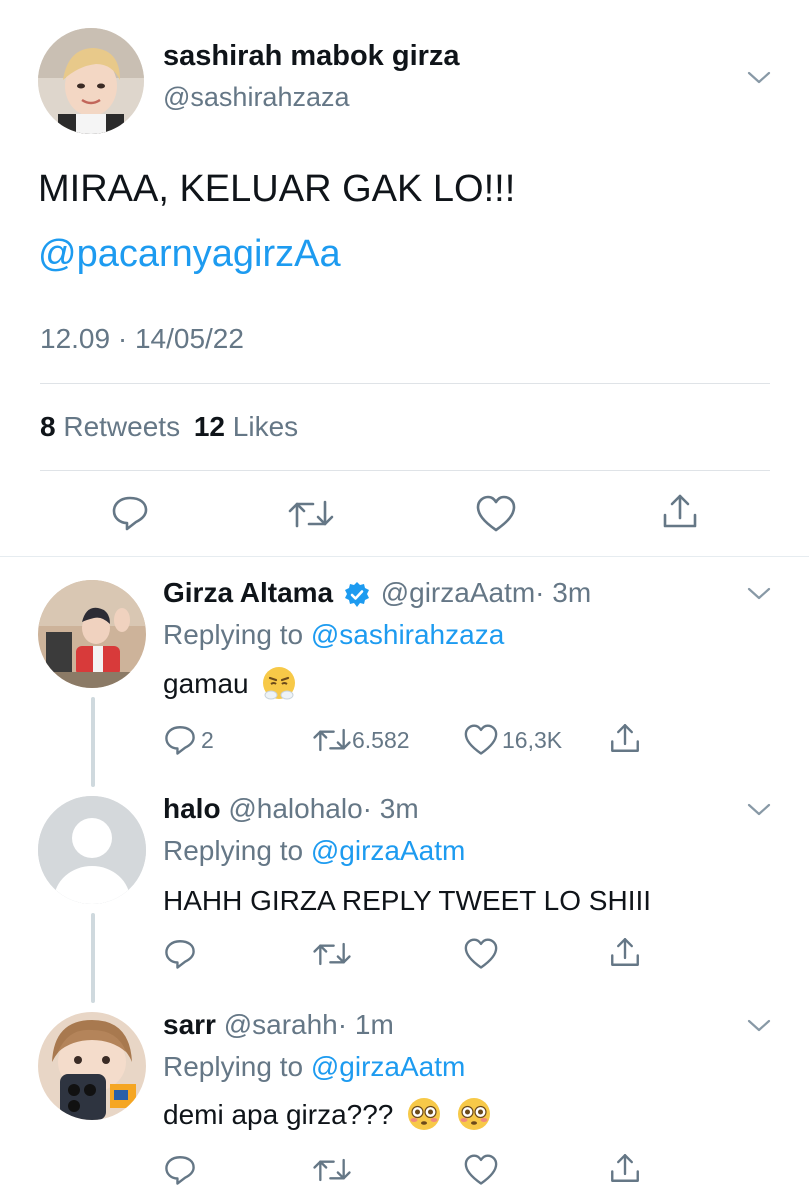 This screenshot has height=1200, width=809. I want to click on reply-header: halo @halohalo· 3m, so click(291, 809).